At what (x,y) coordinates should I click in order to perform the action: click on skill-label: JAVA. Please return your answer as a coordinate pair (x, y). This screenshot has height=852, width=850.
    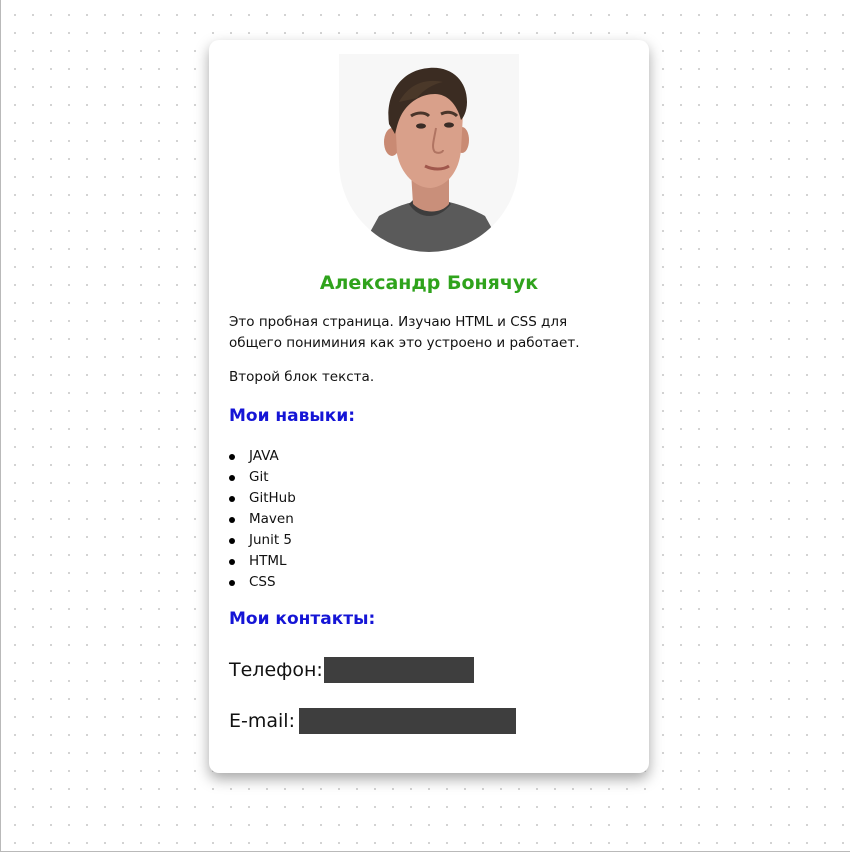
    Looking at the image, I should click on (264, 456).